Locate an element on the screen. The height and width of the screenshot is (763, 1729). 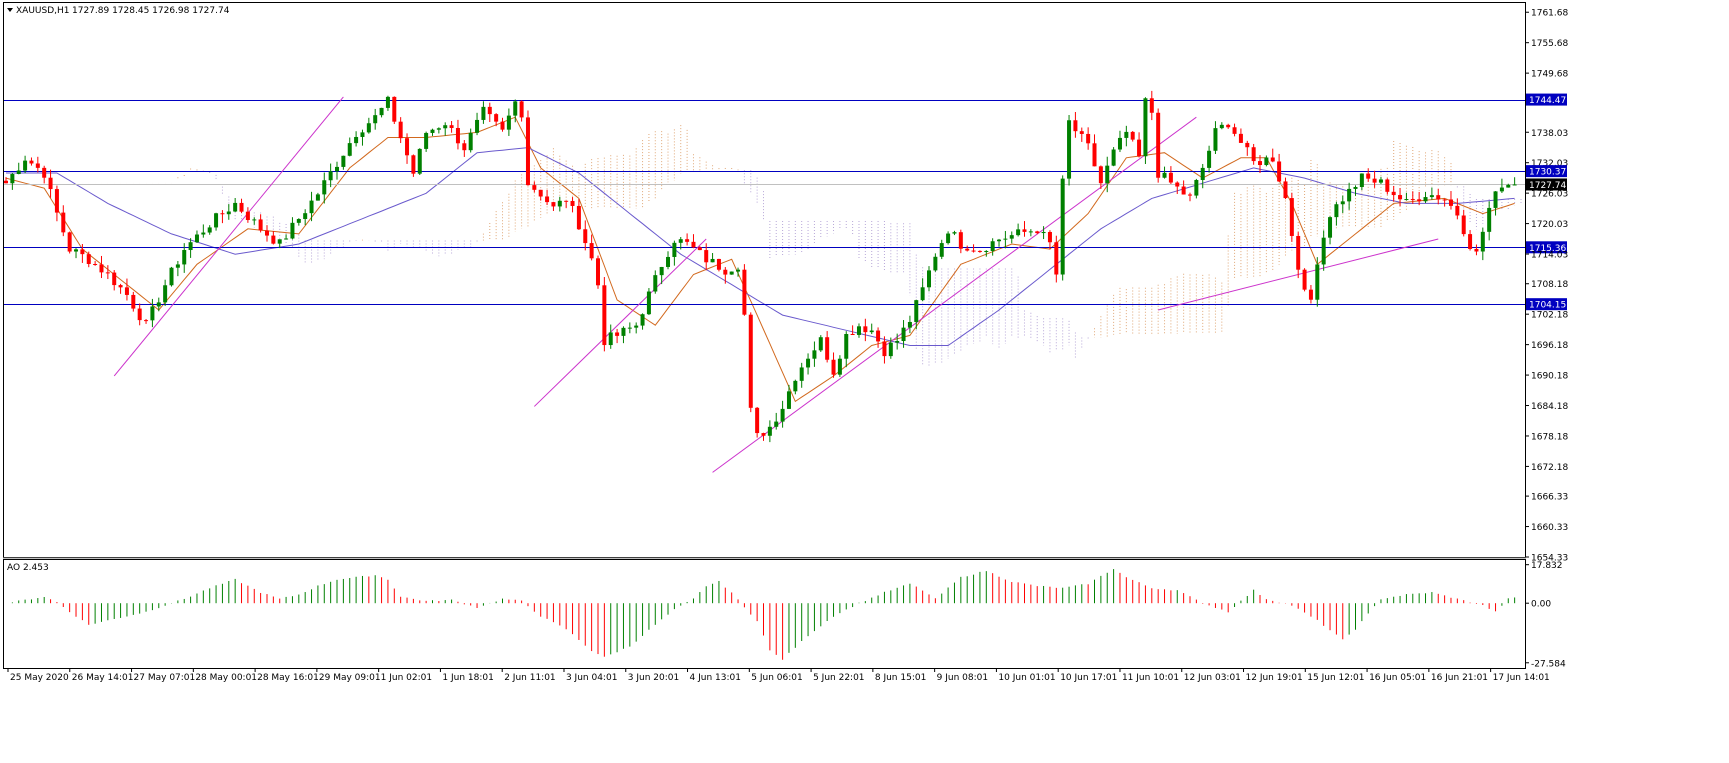
dropdown-triangle-icon is located at coordinates (10, 10).